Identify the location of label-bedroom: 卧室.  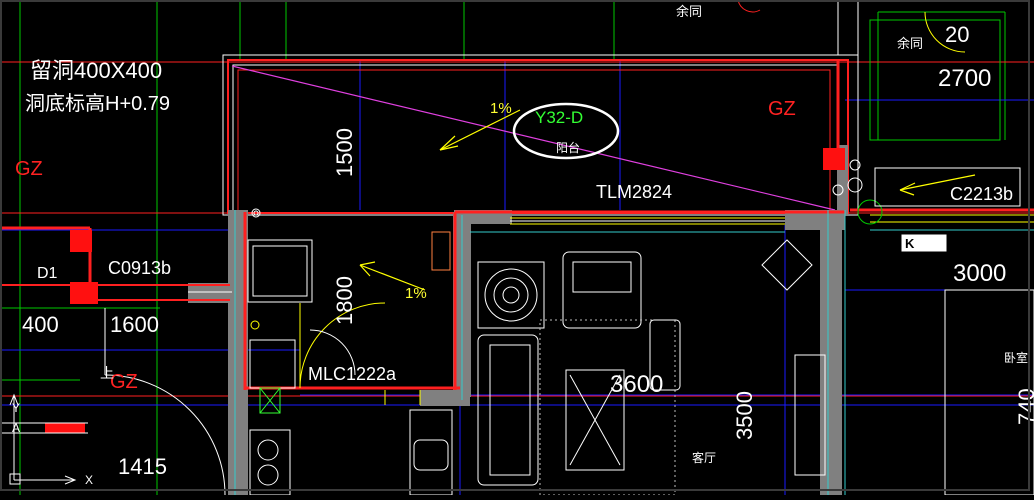
(1016, 357).